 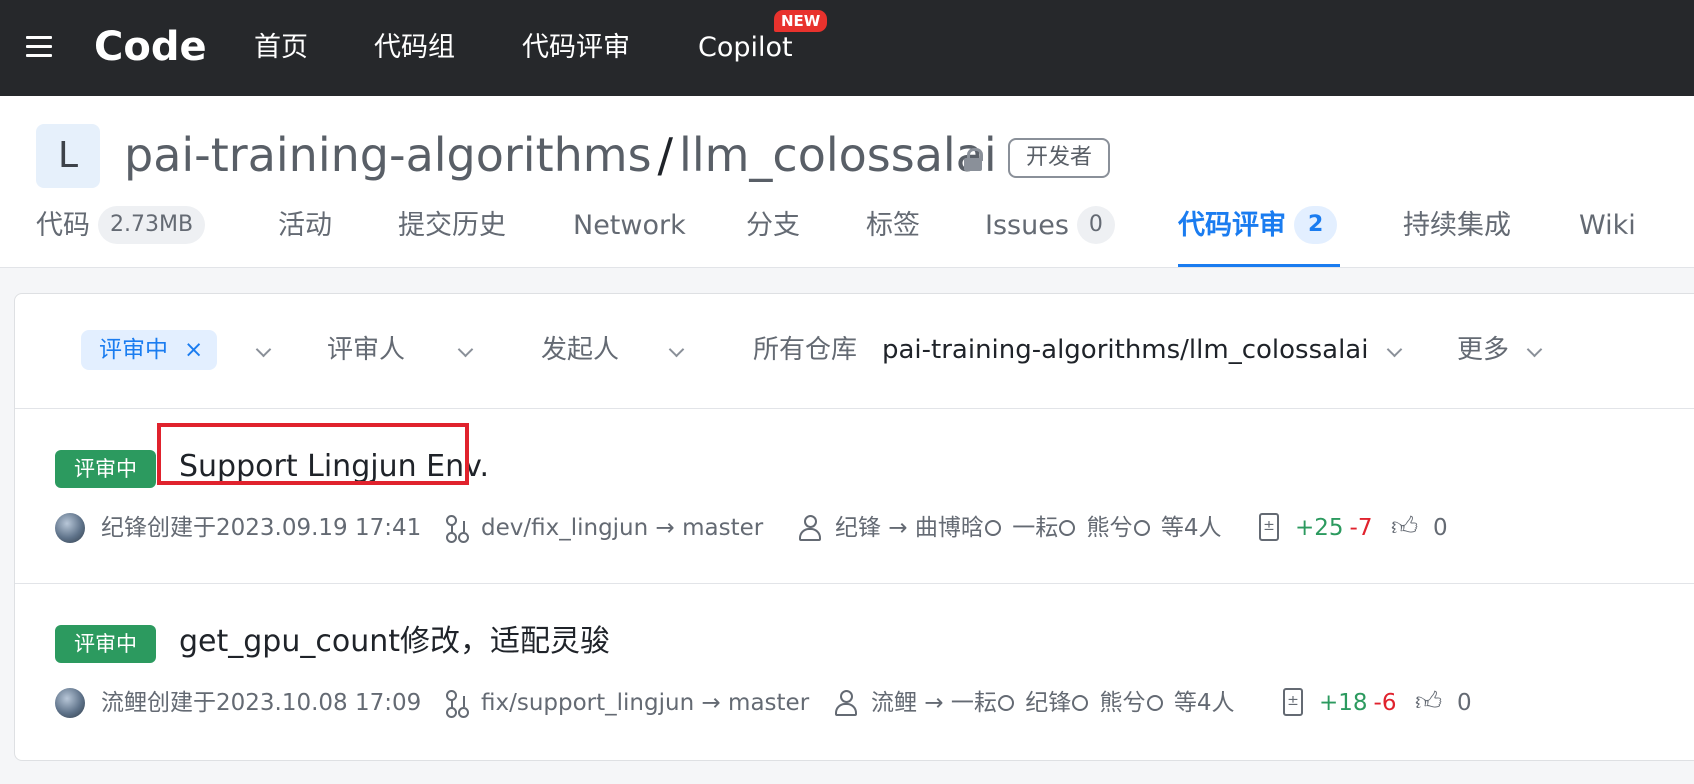 What do you see at coordinates (745, 48) in the screenshot?
I see `nav-copilot: Copilot` at bounding box center [745, 48].